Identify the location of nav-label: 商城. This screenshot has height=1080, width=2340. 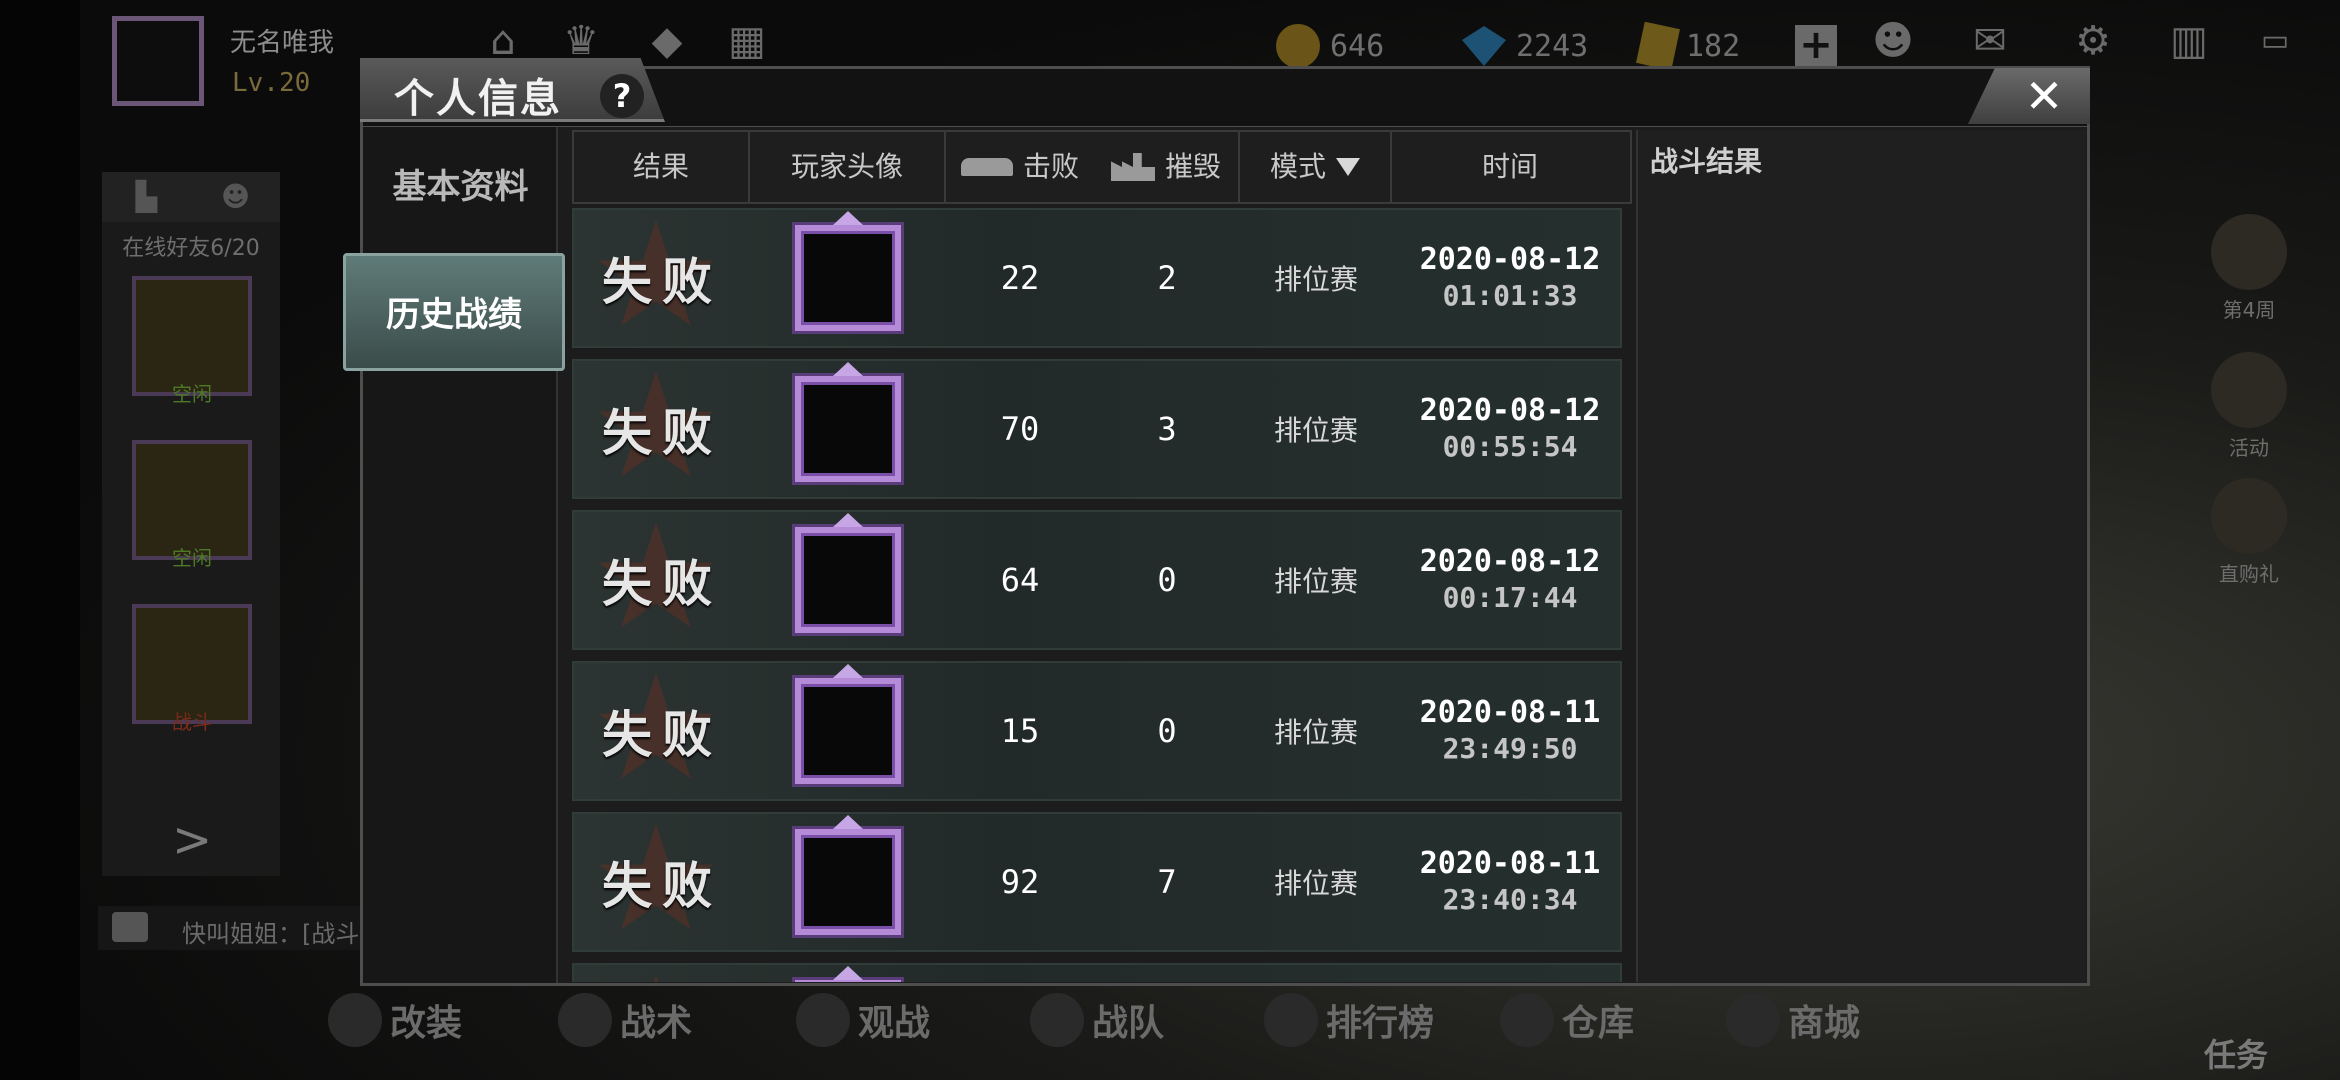
(1824, 1023).